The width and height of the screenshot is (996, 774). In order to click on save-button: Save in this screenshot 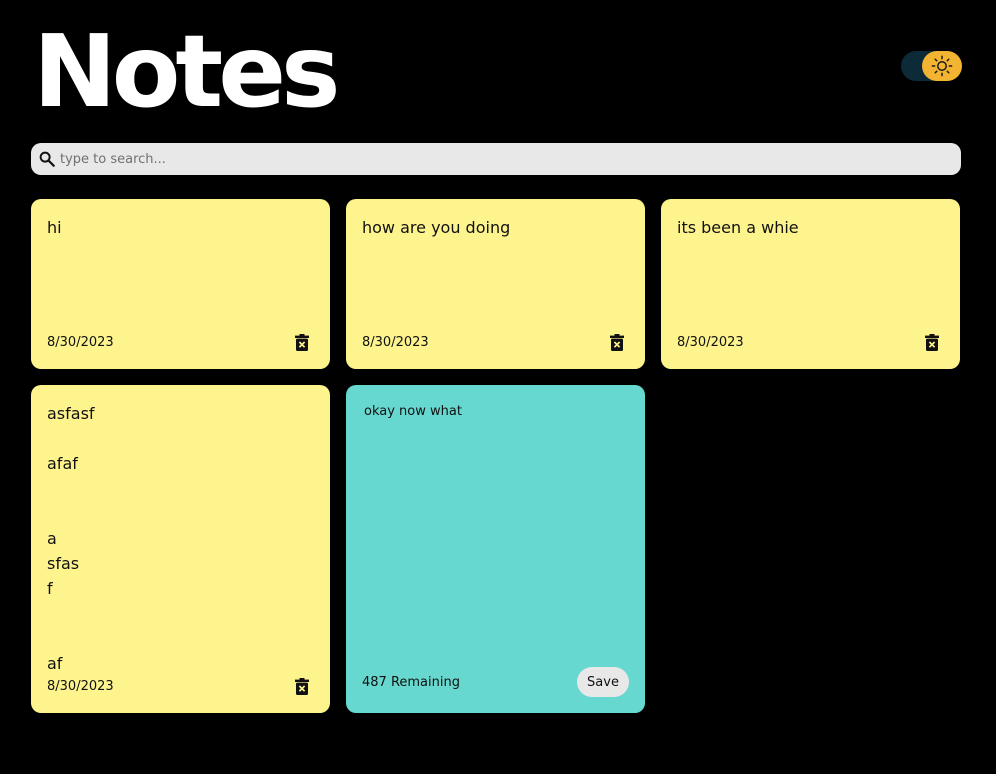, I will do `click(603, 682)`.